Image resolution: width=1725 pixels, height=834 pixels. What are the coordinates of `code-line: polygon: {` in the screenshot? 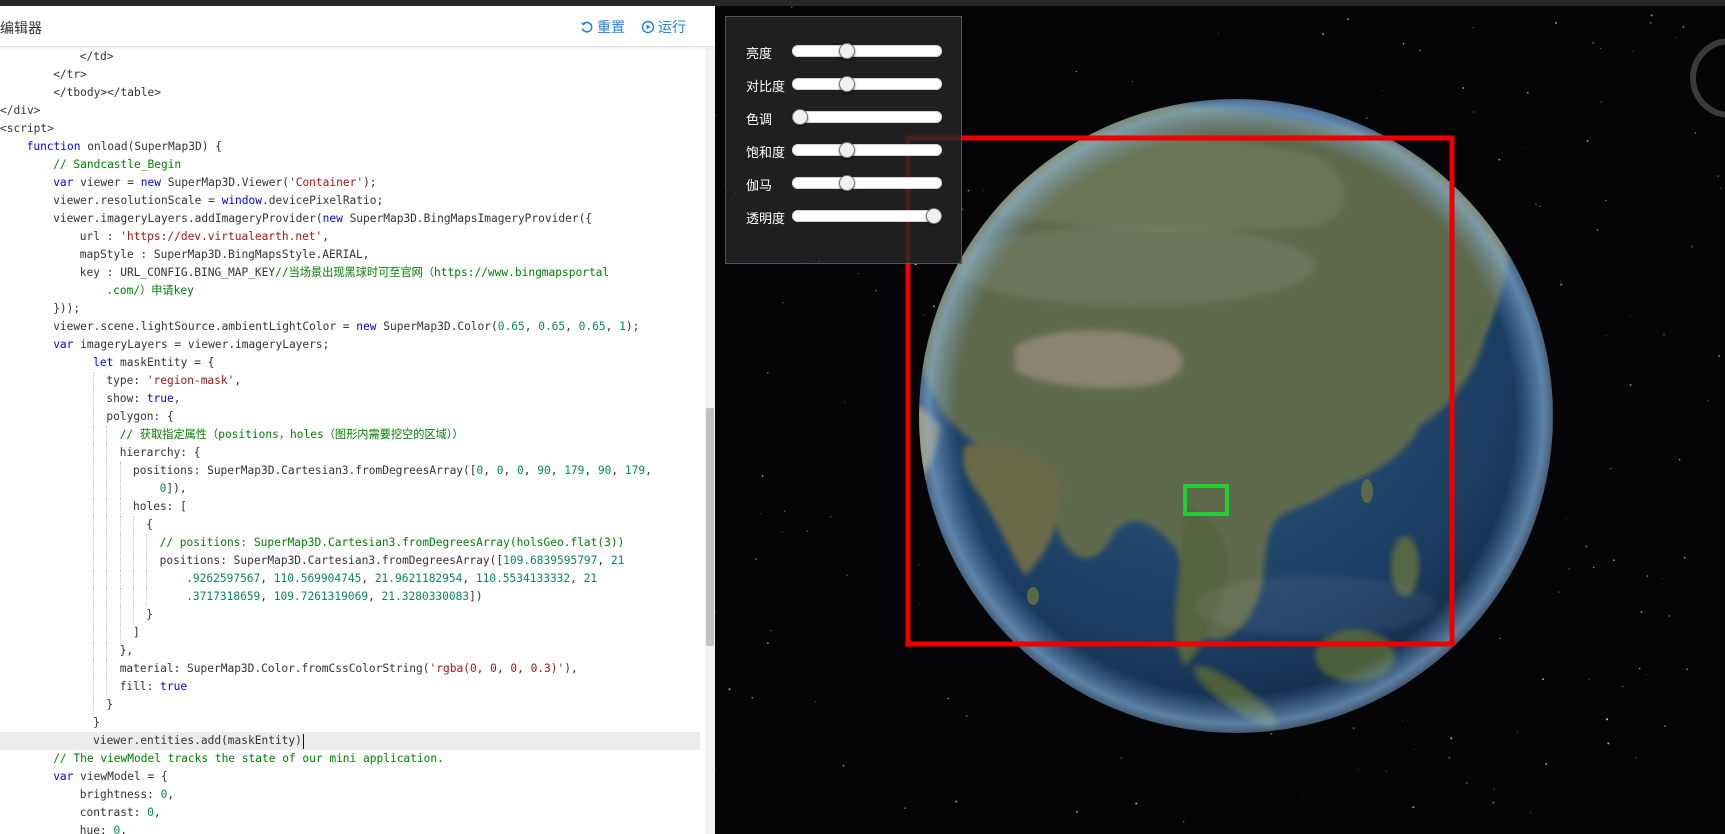 It's located at (350, 417).